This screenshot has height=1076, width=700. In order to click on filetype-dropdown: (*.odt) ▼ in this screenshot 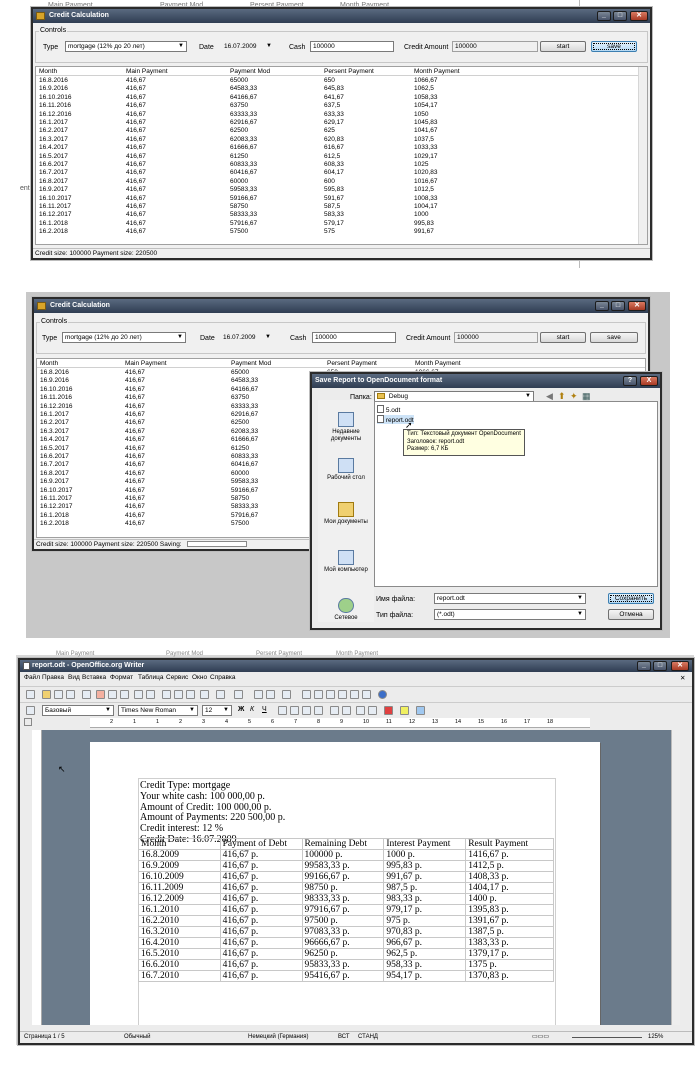, I will do `click(510, 614)`.